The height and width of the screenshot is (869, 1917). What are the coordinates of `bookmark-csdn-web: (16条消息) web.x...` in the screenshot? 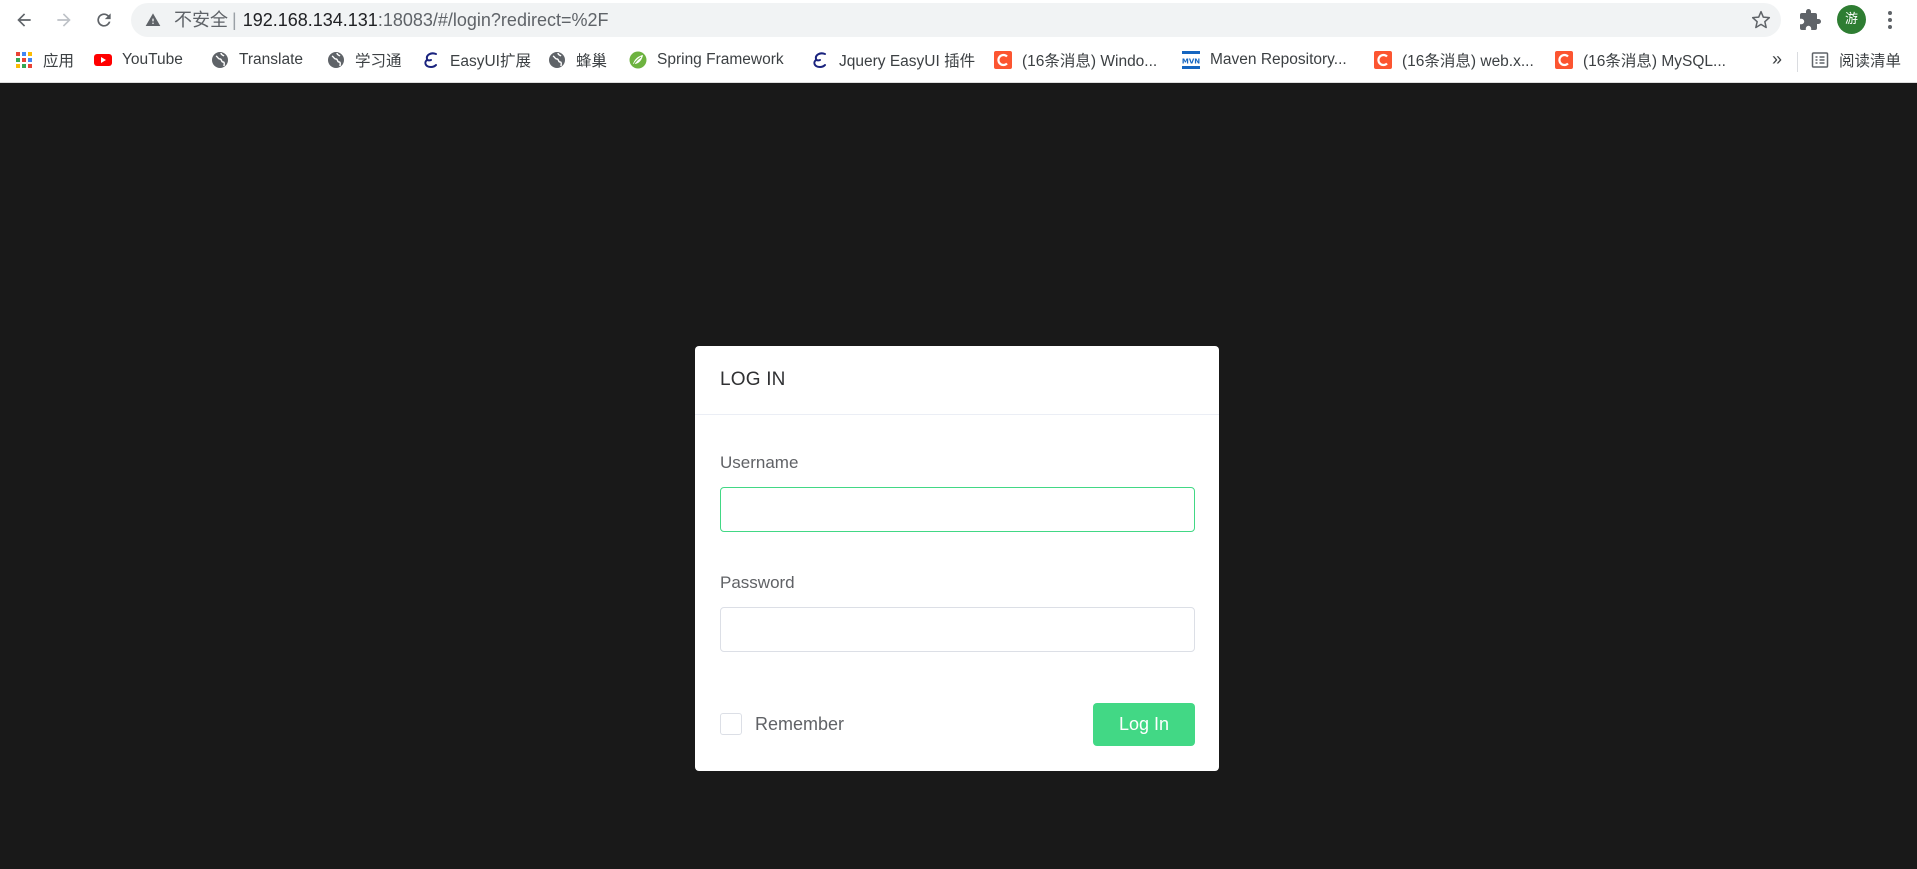 It's located at (1454, 60).